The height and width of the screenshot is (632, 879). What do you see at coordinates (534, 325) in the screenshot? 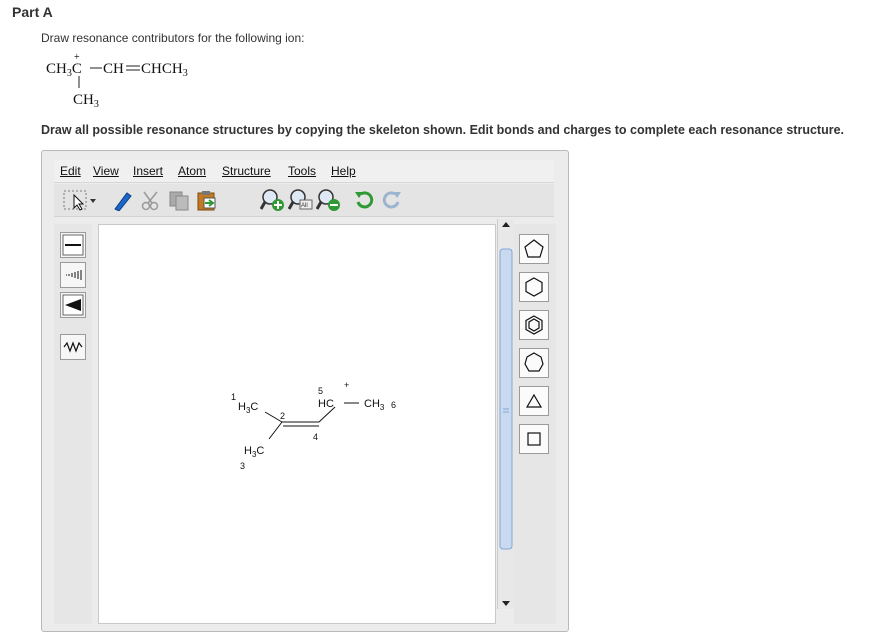
I see `benzene-icon` at bounding box center [534, 325].